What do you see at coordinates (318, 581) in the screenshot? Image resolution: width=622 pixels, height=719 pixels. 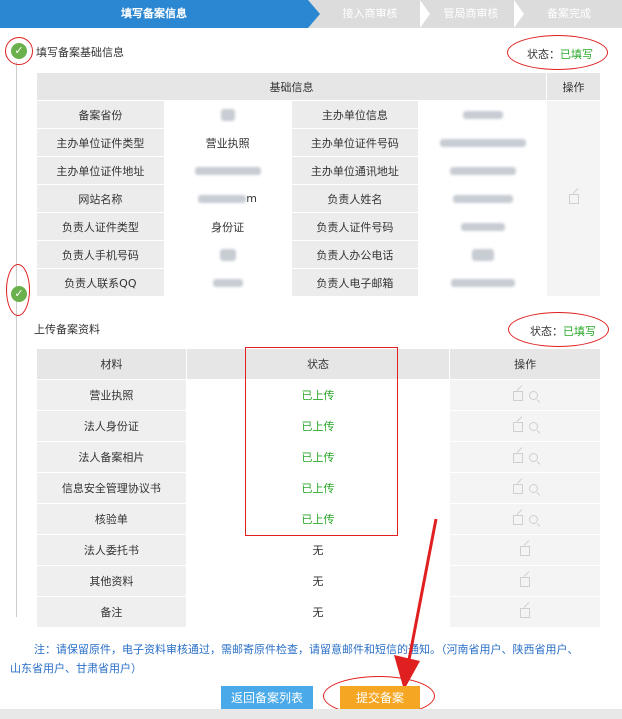 I see `table-row: 其他资料无` at bounding box center [318, 581].